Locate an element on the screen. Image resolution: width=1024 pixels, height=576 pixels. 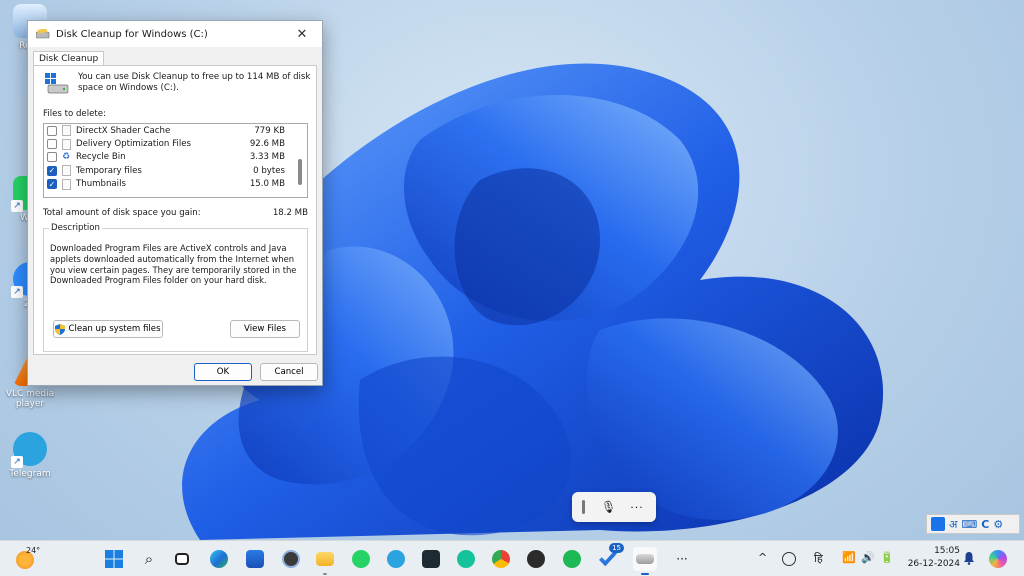
file-size: 0 bytes is located at coordinates (269, 170).